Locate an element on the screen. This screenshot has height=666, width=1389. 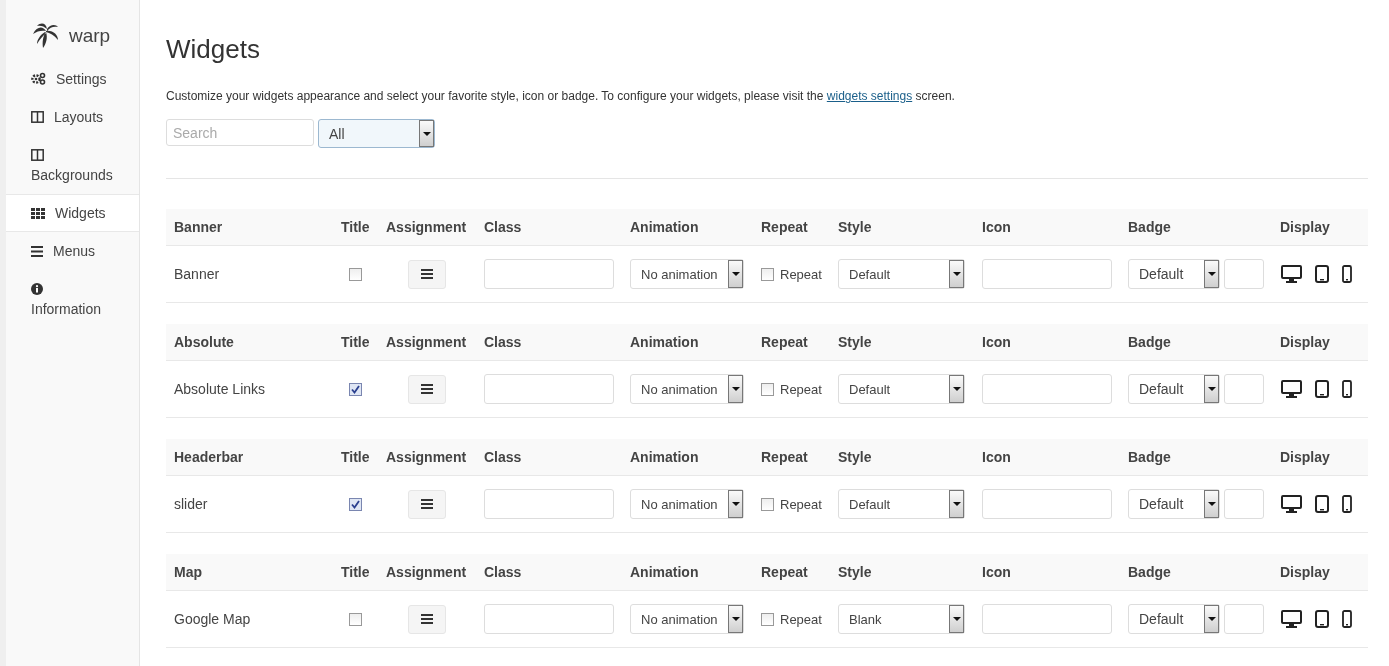
group-name: Banner is located at coordinates (198, 227).